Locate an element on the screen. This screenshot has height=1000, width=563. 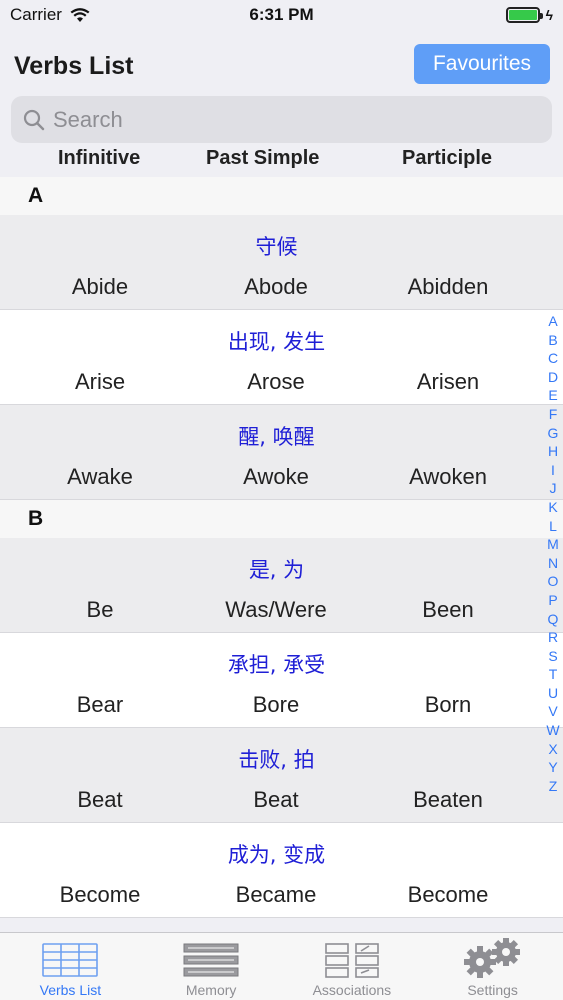
translation-text: 成为, 变成 is located at coordinates (276, 855).